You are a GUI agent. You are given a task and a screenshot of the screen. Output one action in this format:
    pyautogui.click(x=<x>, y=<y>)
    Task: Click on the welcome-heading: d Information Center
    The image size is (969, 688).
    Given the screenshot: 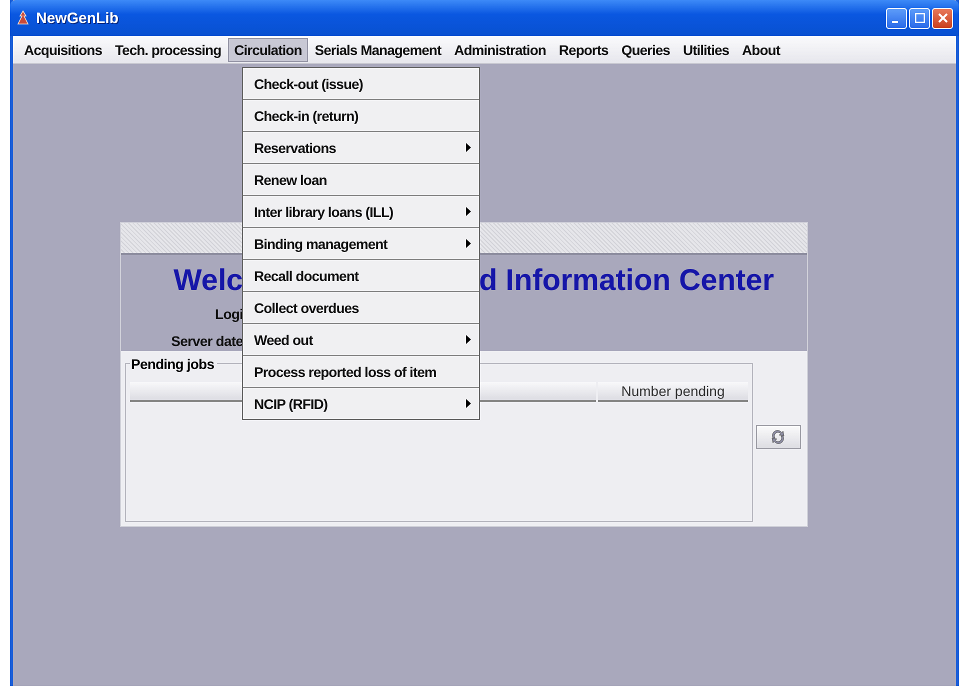 What is the action you would take?
    pyautogui.click(x=626, y=280)
    